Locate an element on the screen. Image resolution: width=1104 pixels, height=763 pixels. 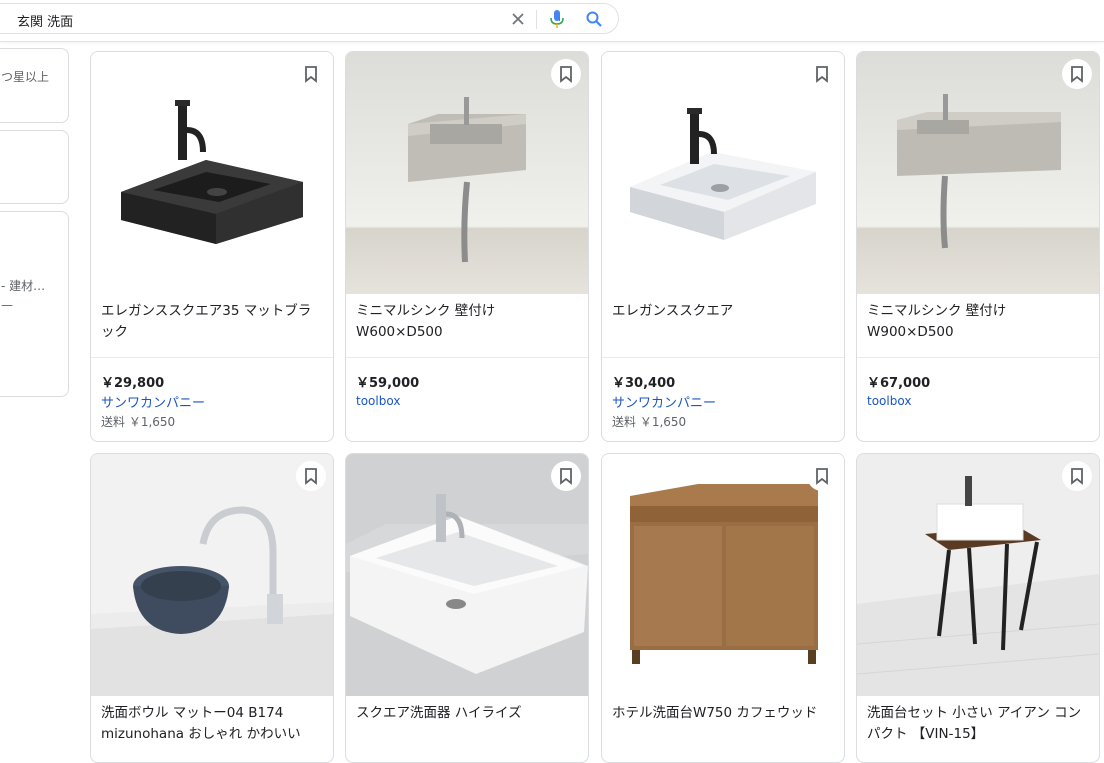
top-bar: 玄関 洗面 is located at coordinates (552, 21).